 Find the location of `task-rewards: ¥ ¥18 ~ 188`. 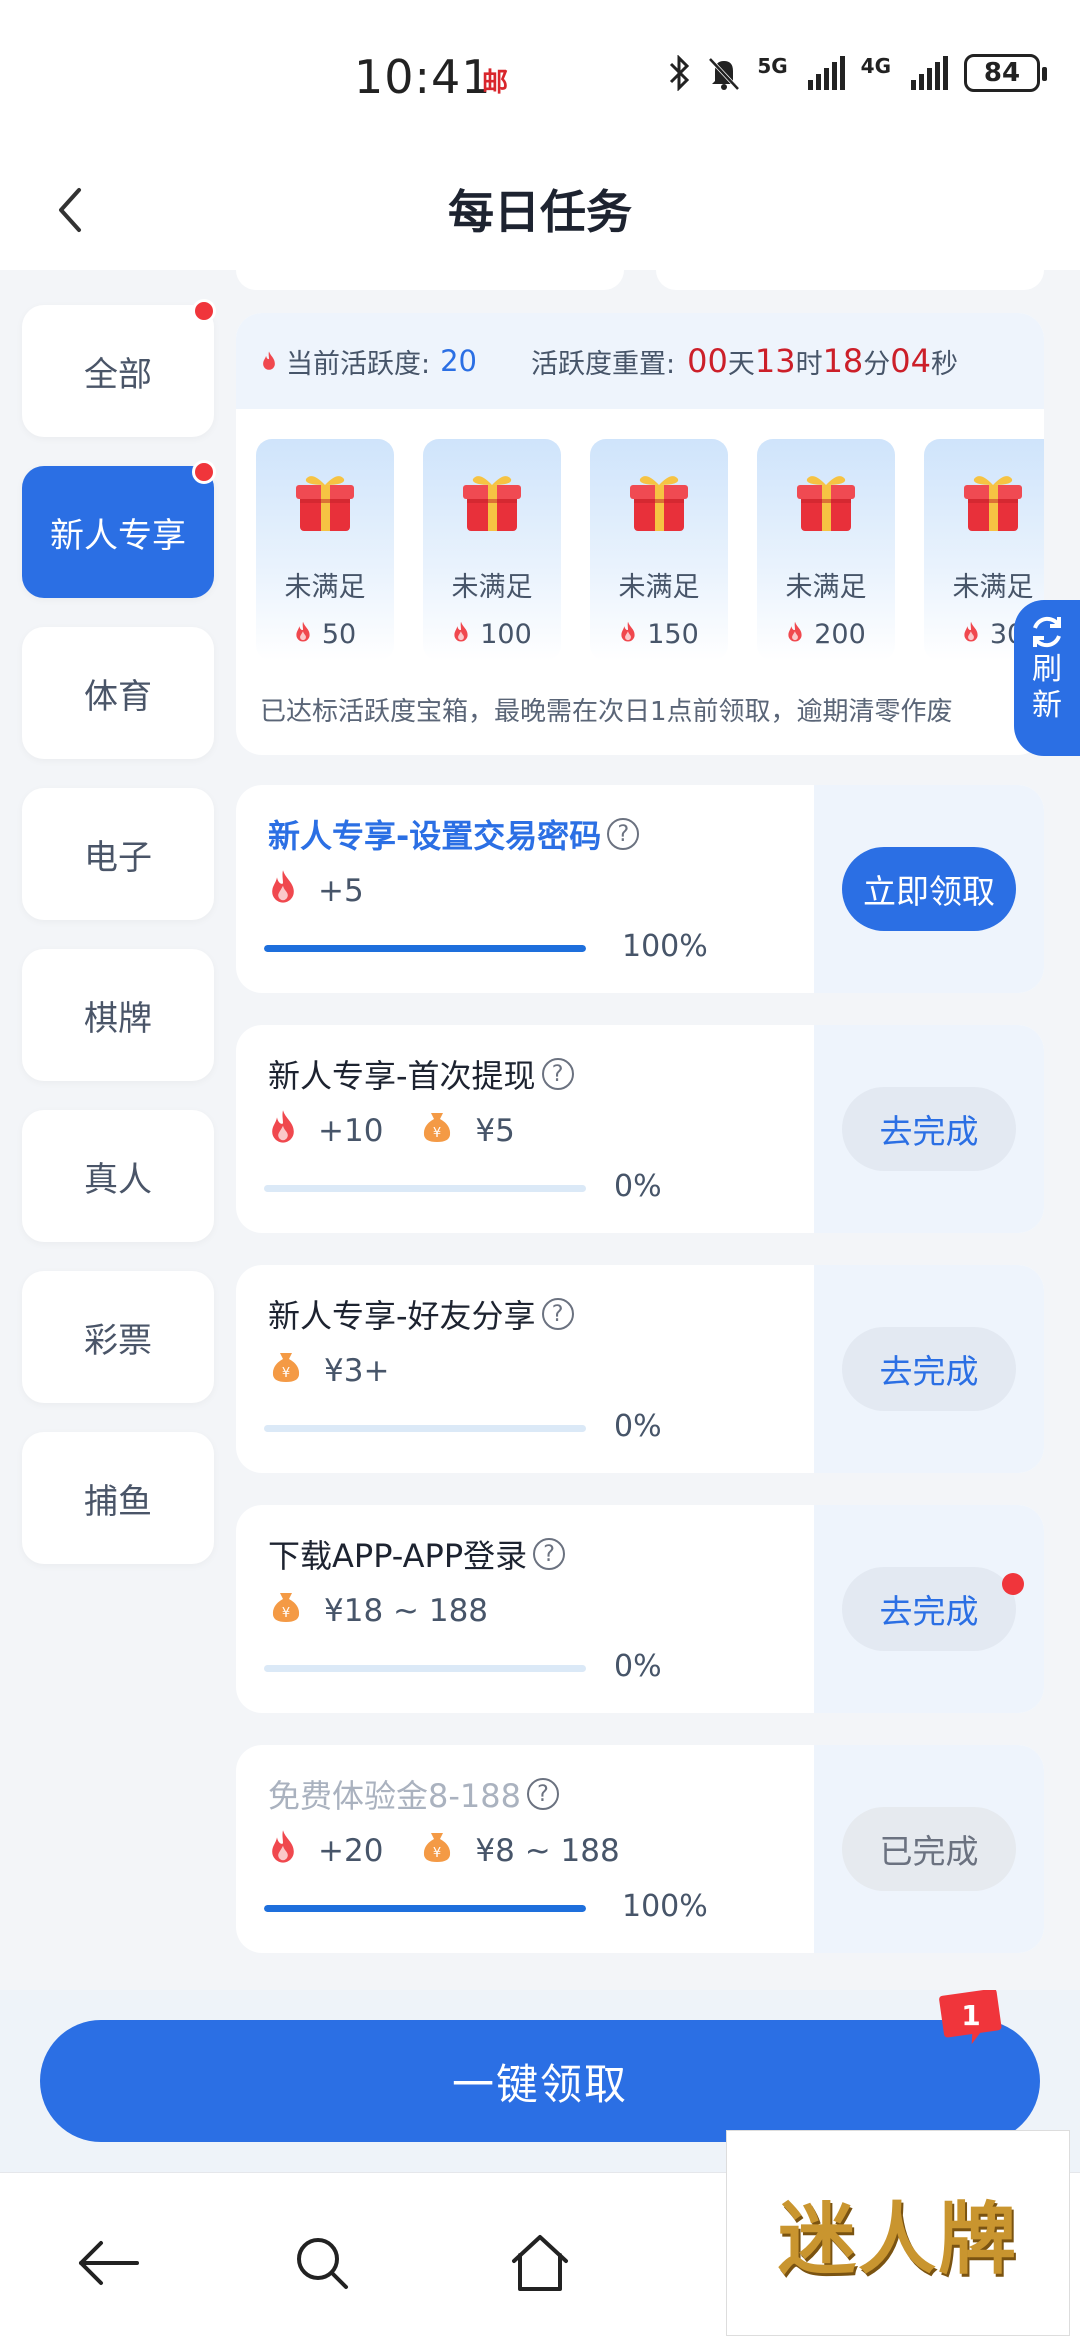

task-rewards: ¥ ¥18 ~ 188 is located at coordinates (396, 1611).